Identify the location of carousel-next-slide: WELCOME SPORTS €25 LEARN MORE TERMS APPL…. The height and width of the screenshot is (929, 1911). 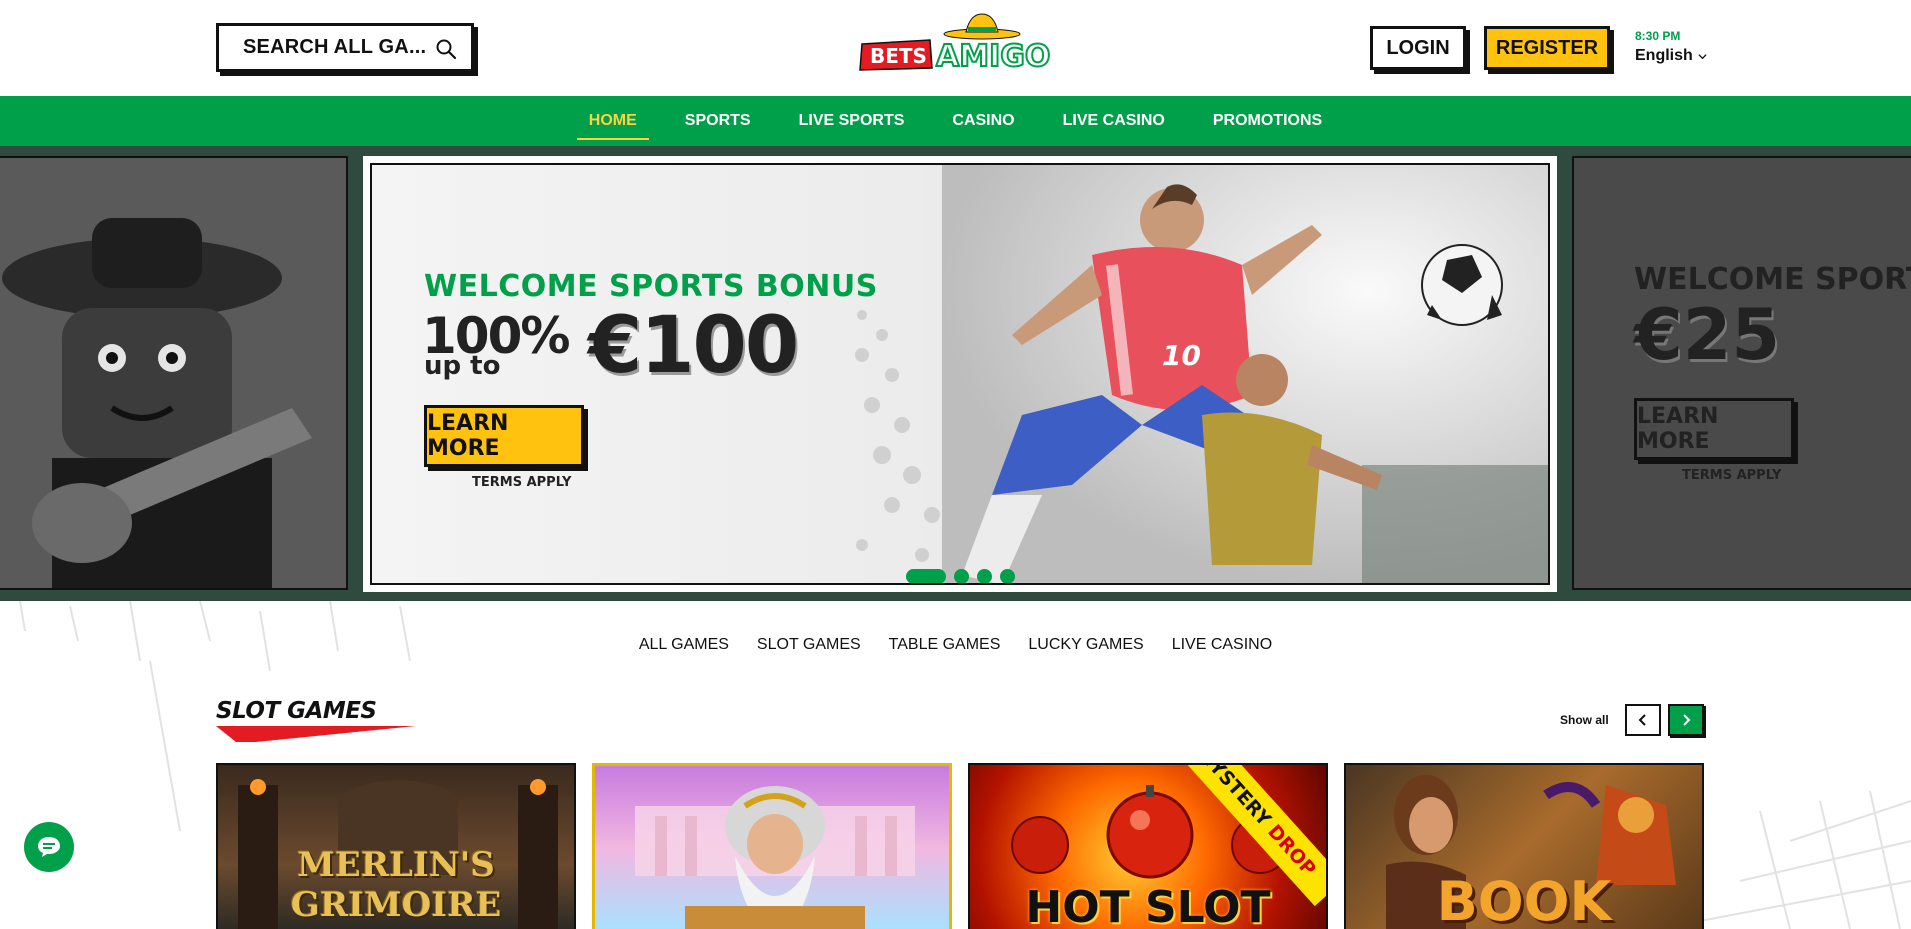
(1741, 373).